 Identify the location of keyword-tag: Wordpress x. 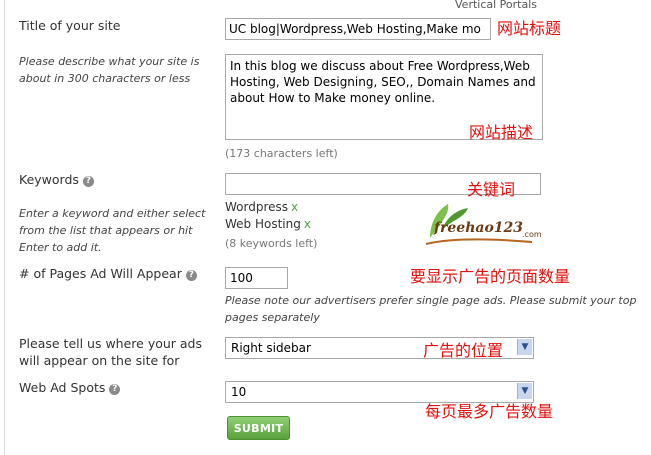
(261, 207).